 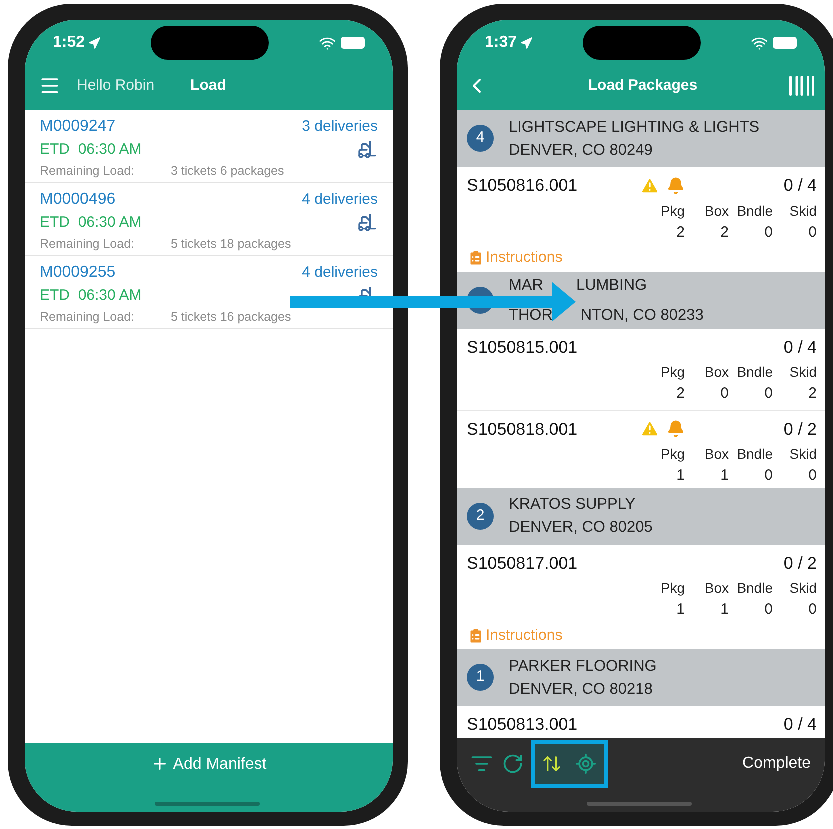 What do you see at coordinates (552, 764) in the screenshot?
I see `sort-icon` at bounding box center [552, 764].